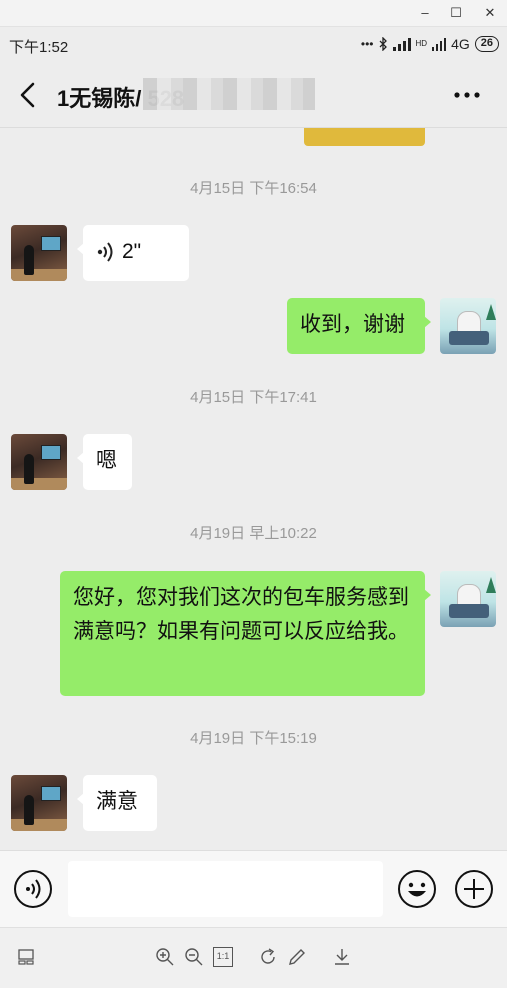 The height and width of the screenshot is (988, 507). Describe the element at coordinates (33, 889) in the screenshot. I see `voice-input-icon` at that location.